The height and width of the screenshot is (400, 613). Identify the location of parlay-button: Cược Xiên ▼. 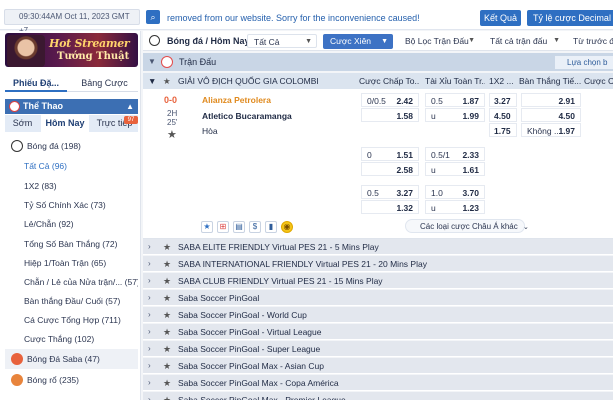
(358, 41).